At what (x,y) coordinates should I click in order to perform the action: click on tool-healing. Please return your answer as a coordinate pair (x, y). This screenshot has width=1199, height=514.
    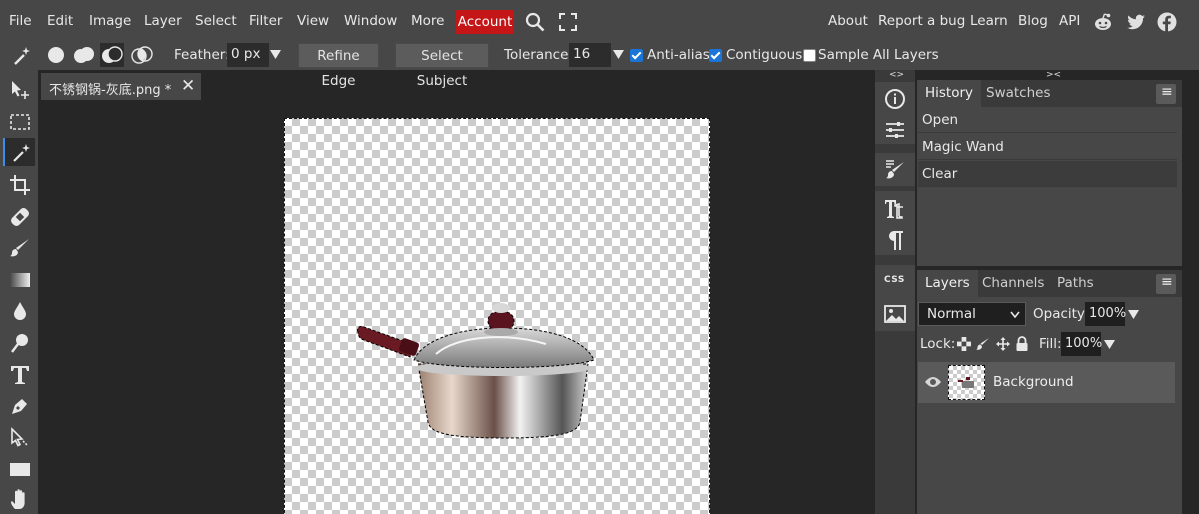
    Looking at the image, I should click on (19, 216).